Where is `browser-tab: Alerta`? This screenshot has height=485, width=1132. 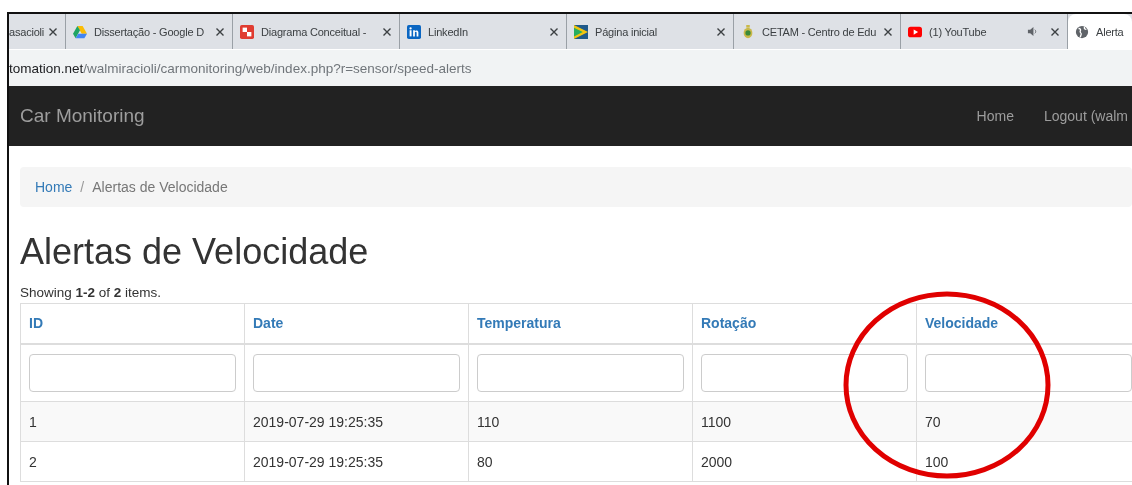 browser-tab: Alerta is located at coordinates (1100, 31).